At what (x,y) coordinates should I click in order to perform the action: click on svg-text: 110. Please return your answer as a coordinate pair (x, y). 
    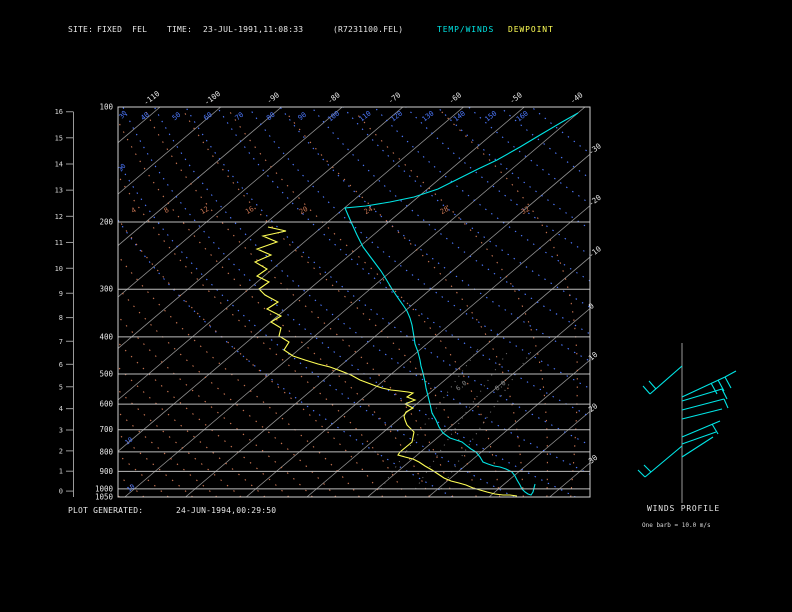
    Looking at the image, I should click on (365, 116).